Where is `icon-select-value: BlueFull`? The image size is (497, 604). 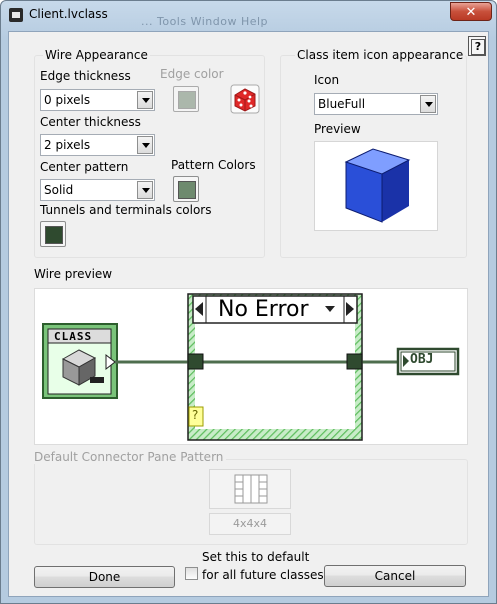 icon-select-value: BlueFull is located at coordinates (342, 104).